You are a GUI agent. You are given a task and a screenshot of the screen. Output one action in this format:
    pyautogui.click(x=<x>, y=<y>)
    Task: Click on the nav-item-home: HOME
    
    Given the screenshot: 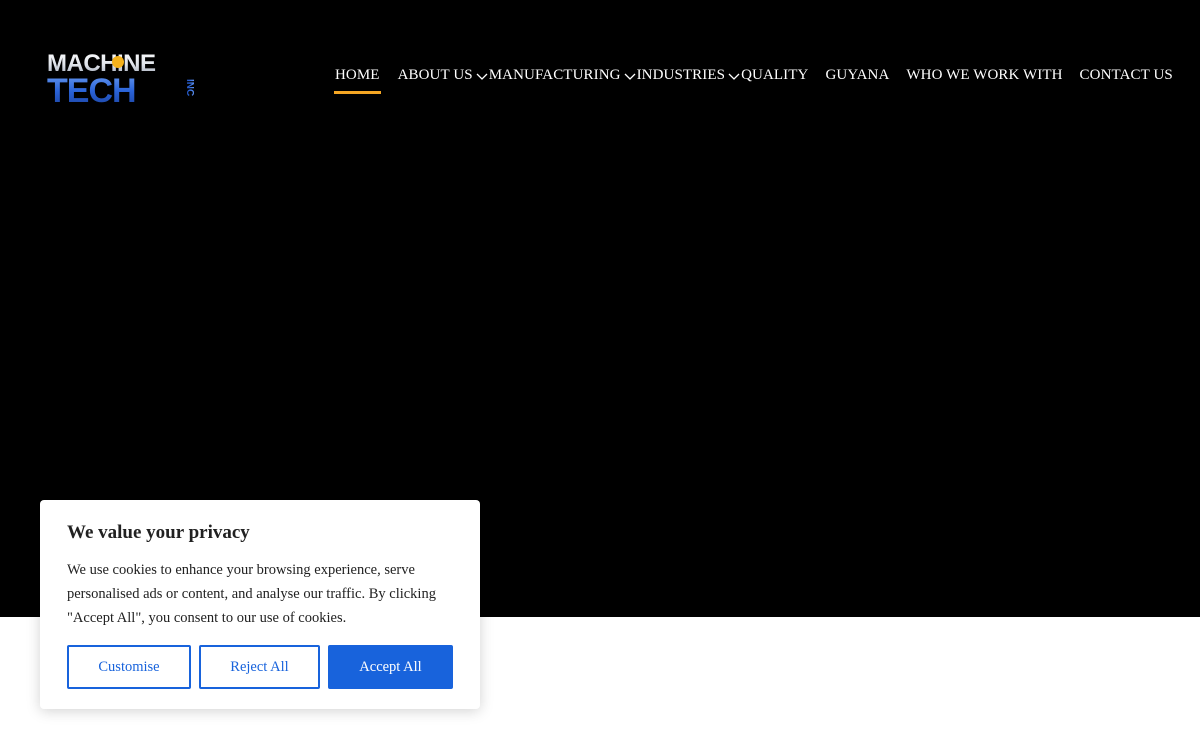 What is the action you would take?
    pyautogui.click(x=357, y=75)
    